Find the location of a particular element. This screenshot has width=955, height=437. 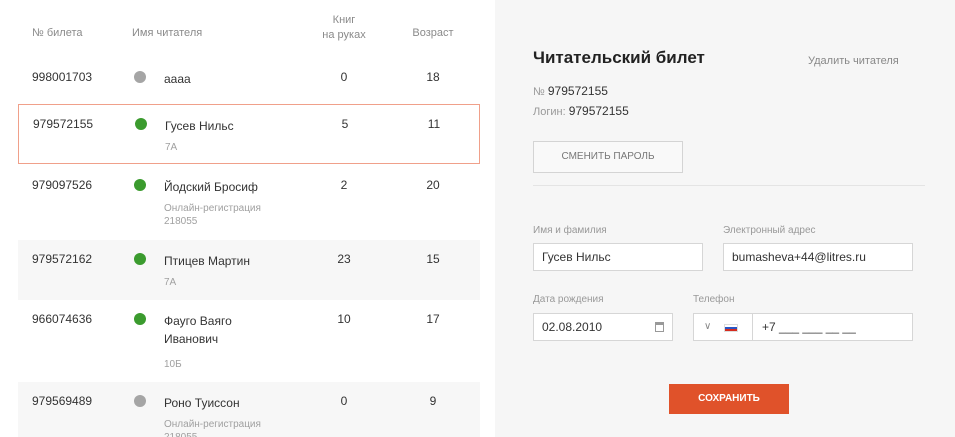

row-name: aaaa is located at coordinates (177, 79).